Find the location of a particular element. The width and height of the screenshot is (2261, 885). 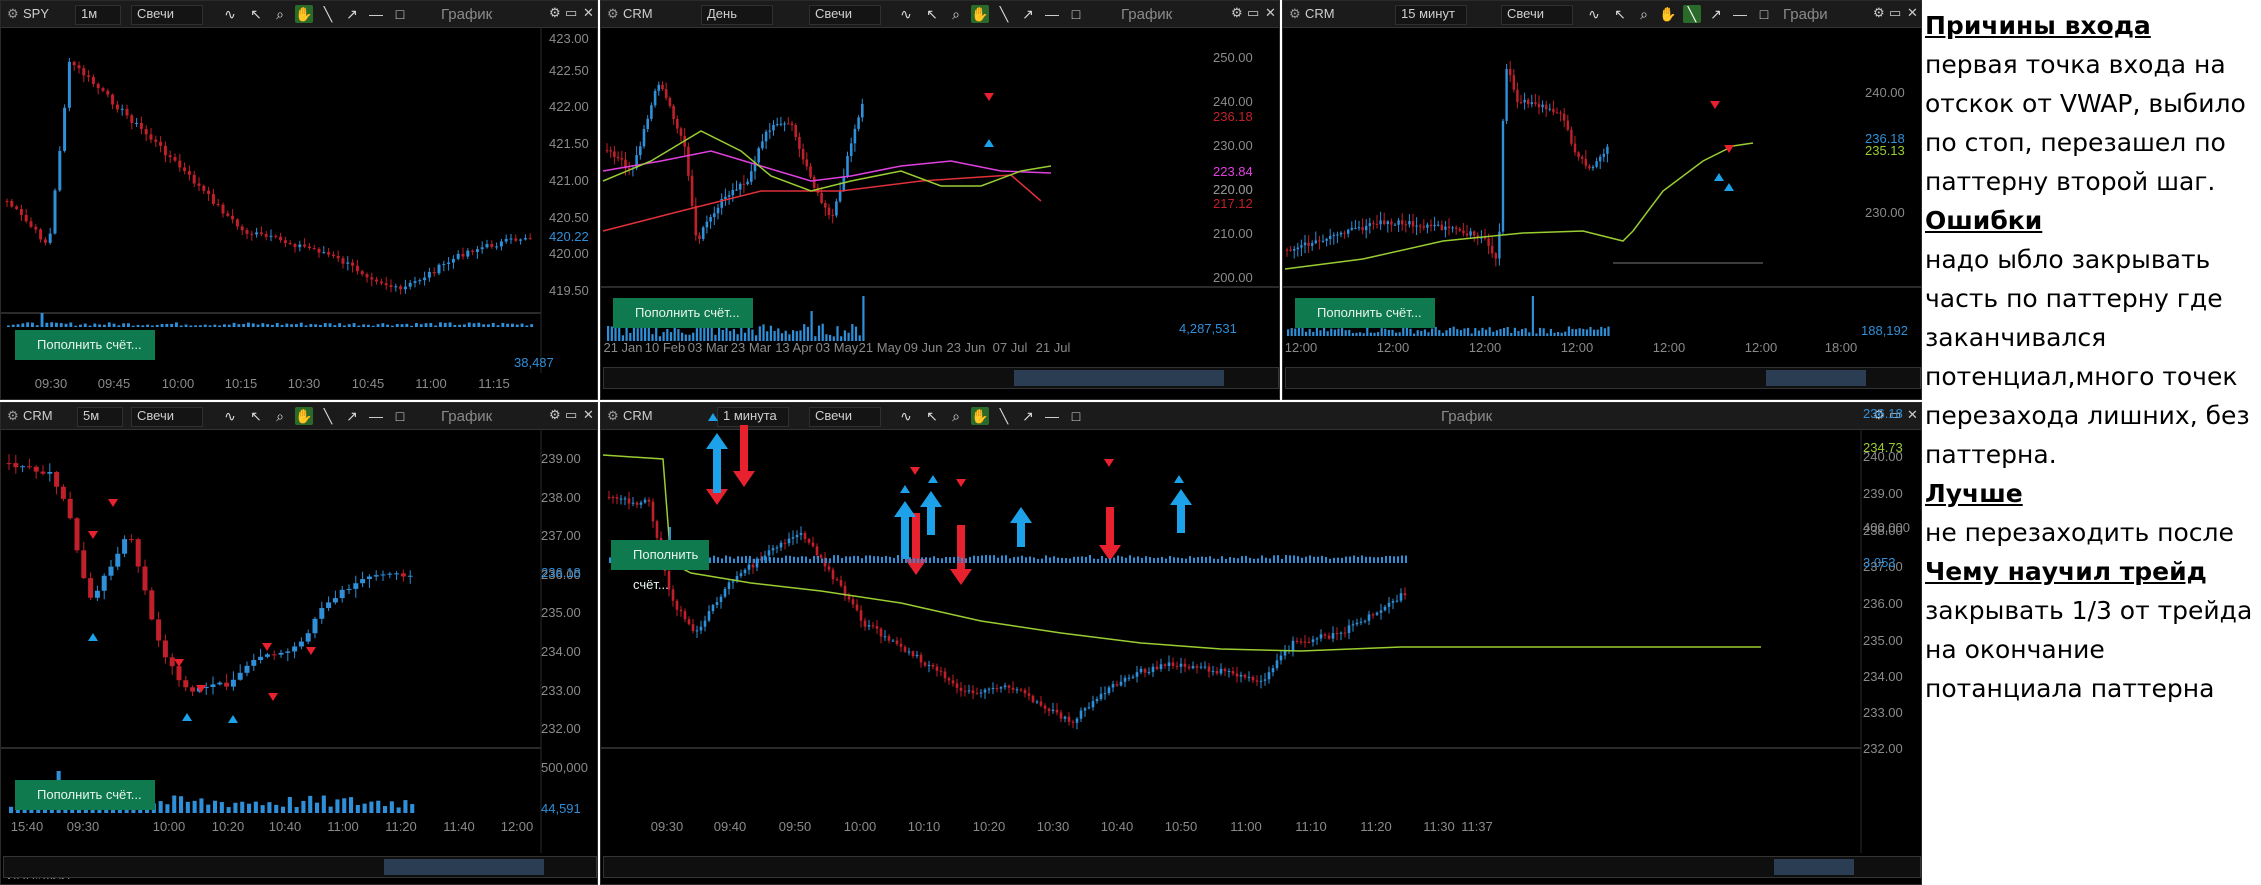

y-tick-label: 236.00 is located at coordinates (1883, 603).